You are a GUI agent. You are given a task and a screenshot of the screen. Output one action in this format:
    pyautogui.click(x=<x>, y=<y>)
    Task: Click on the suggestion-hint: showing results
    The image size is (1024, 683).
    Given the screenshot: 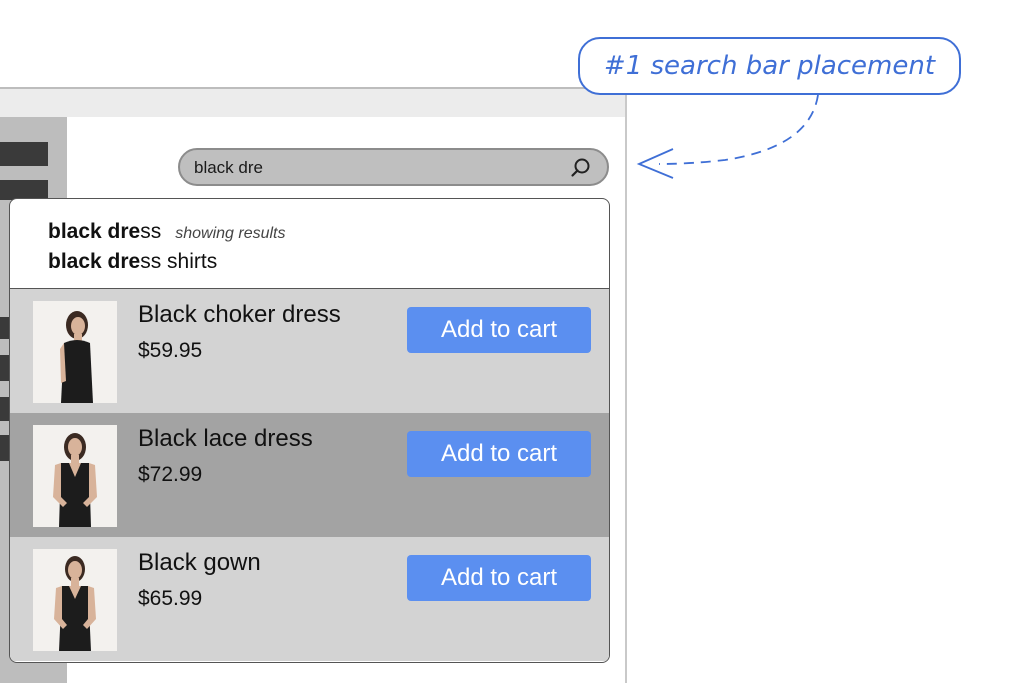 What is the action you would take?
    pyautogui.click(x=230, y=233)
    